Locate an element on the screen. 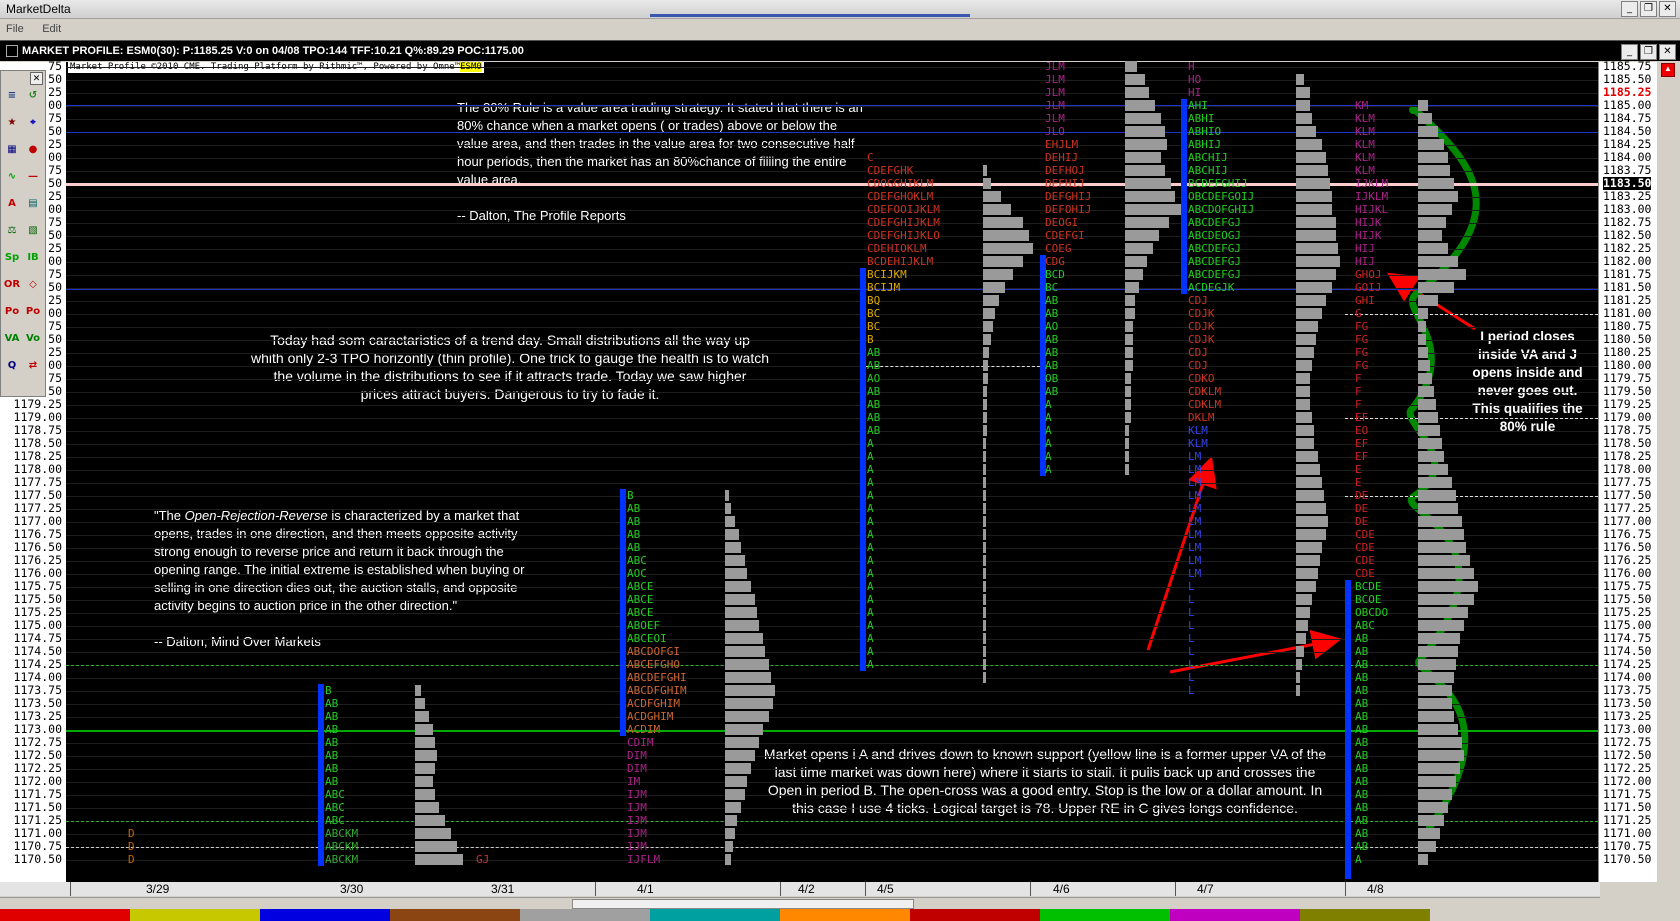  tpo-row: ABHIJ is located at coordinates (1205, 144).